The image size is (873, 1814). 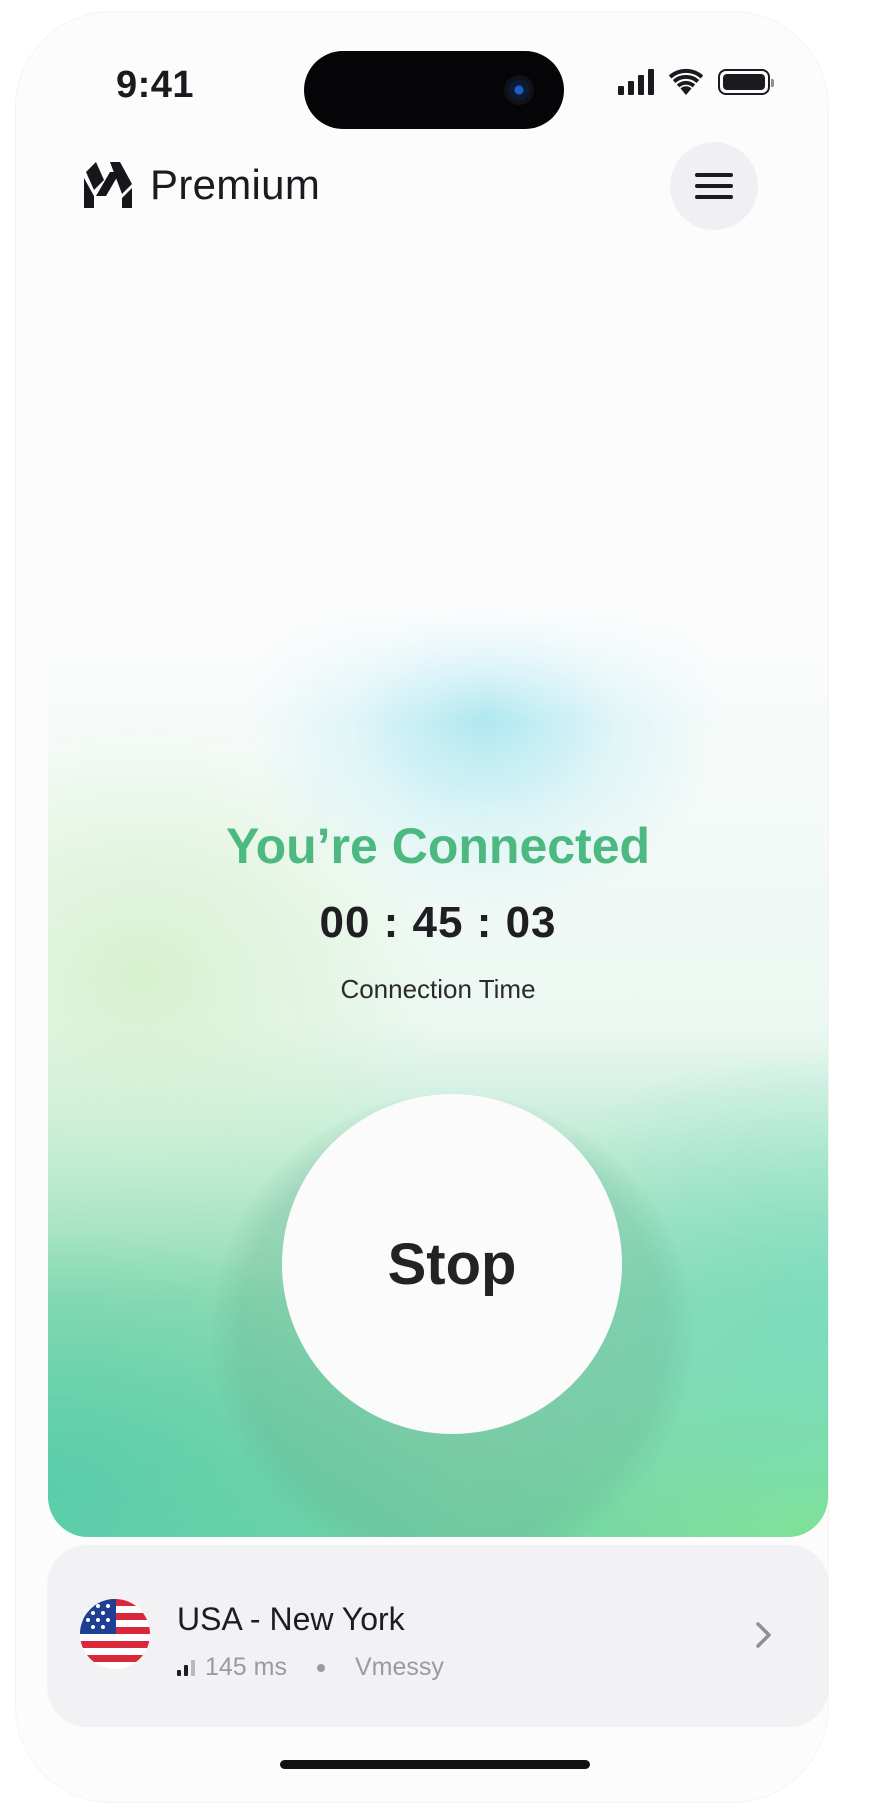 What do you see at coordinates (452, 1264) in the screenshot?
I see `stop-button: Stop` at bounding box center [452, 1264].